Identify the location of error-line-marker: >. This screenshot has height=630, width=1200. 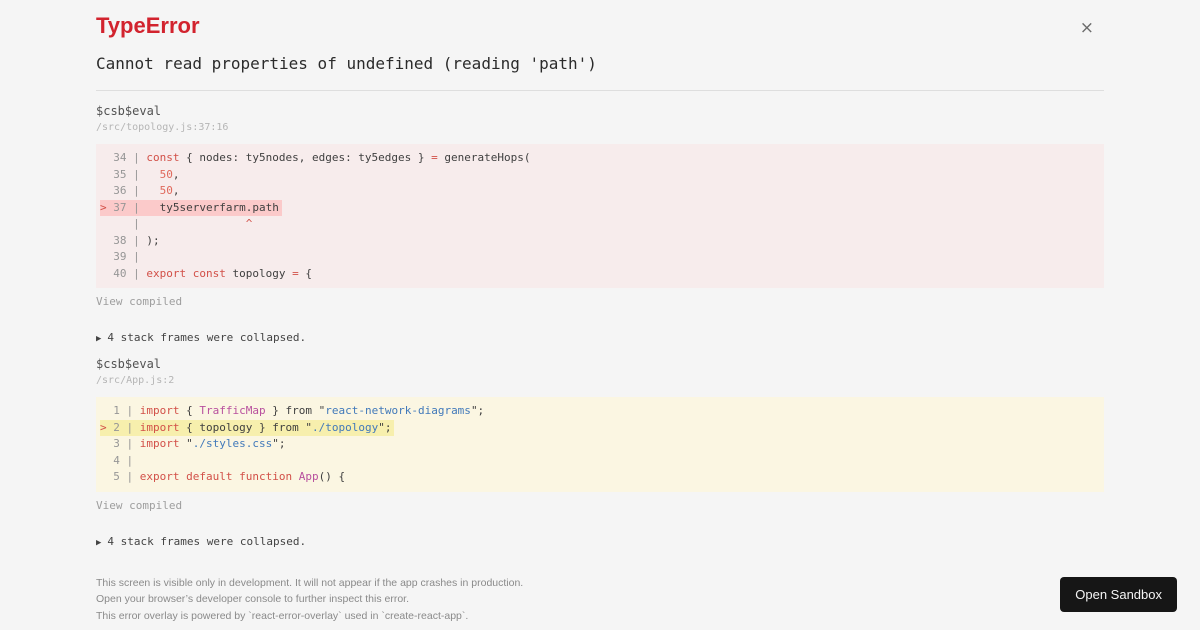
(103, 427).